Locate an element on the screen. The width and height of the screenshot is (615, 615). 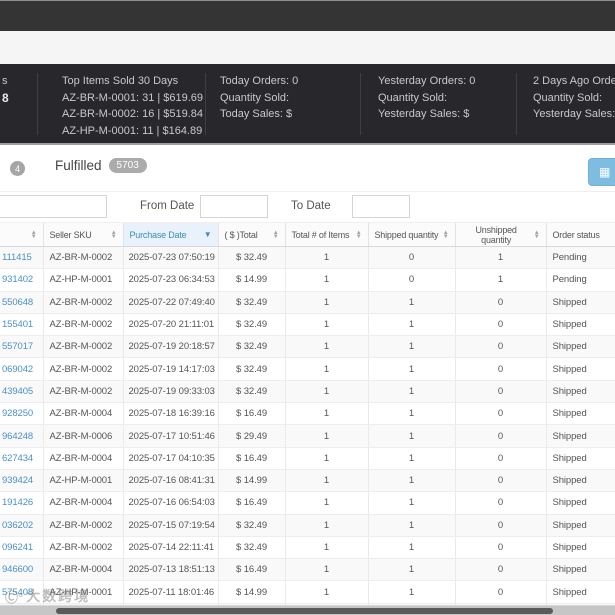
unshipped-qty-cell: 1 is located at coordinates (500, 280).